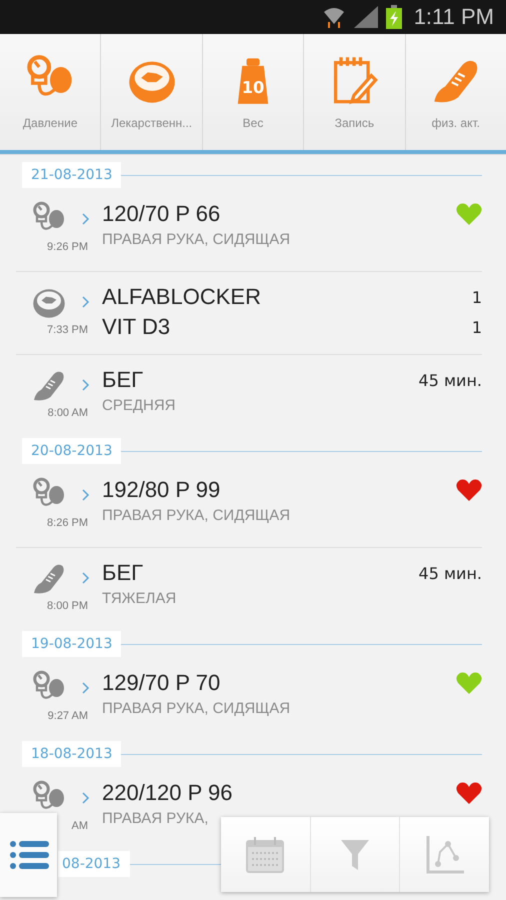  What do you see at coordinates (72, 644) in the screenshot?
I see `date-label: 19-08-2013` at bounding box center [72, 644].